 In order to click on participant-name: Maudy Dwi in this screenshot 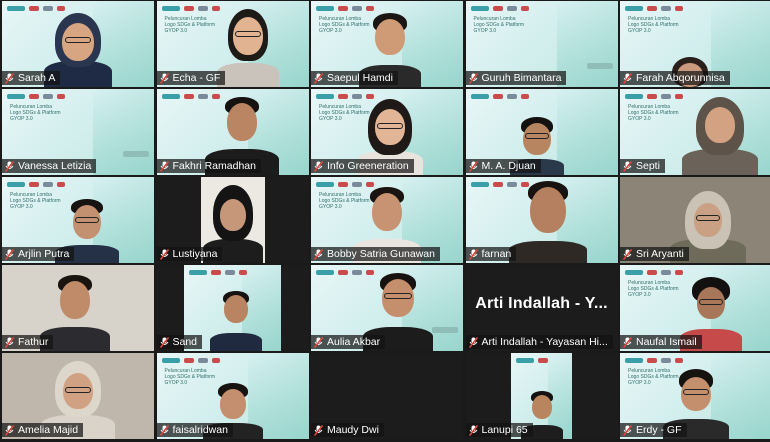, I will do `click(353, 430)`.